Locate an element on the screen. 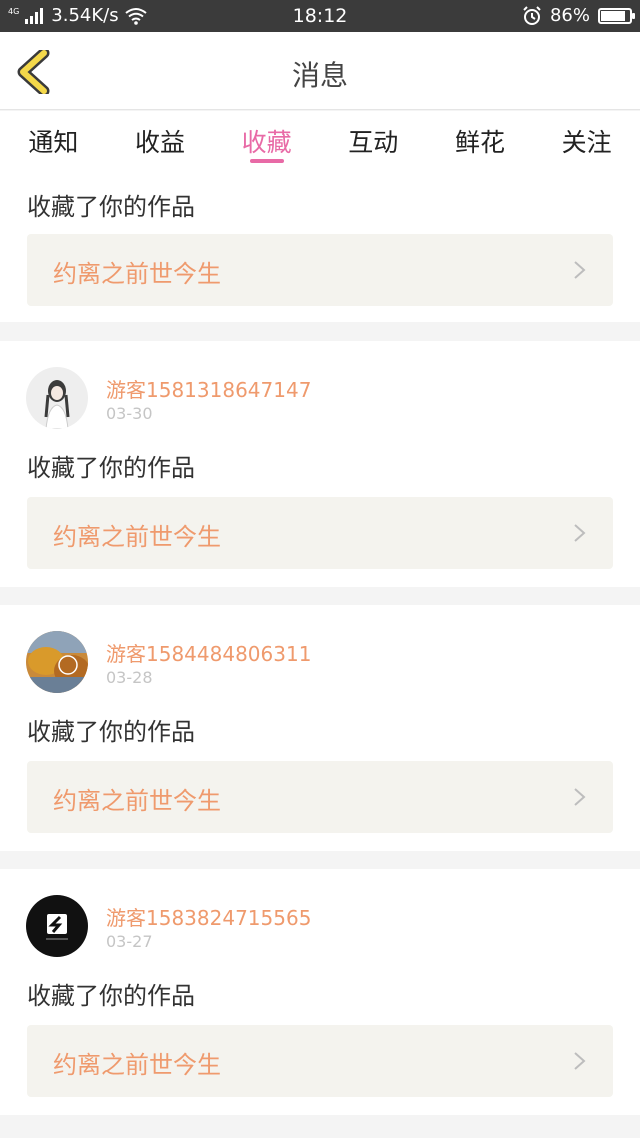 This screenshot has width=640, height=1138. message-date: 03-28 is located at coordinates (129, 677).